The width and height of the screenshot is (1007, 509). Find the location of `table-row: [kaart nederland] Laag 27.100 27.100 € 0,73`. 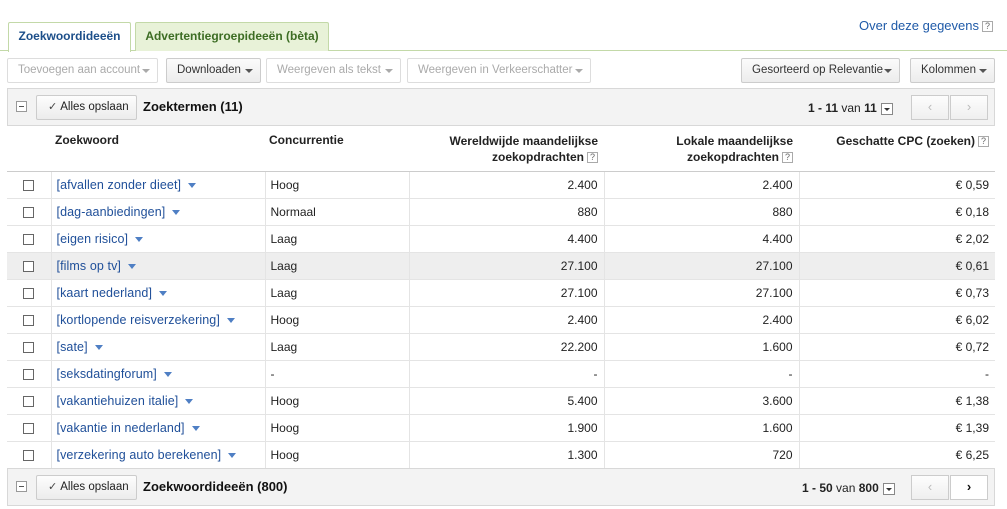

table-row: [kaart nederland] Laag 27.100 27.100 € 0,73 is located at coordinates (501, 293).